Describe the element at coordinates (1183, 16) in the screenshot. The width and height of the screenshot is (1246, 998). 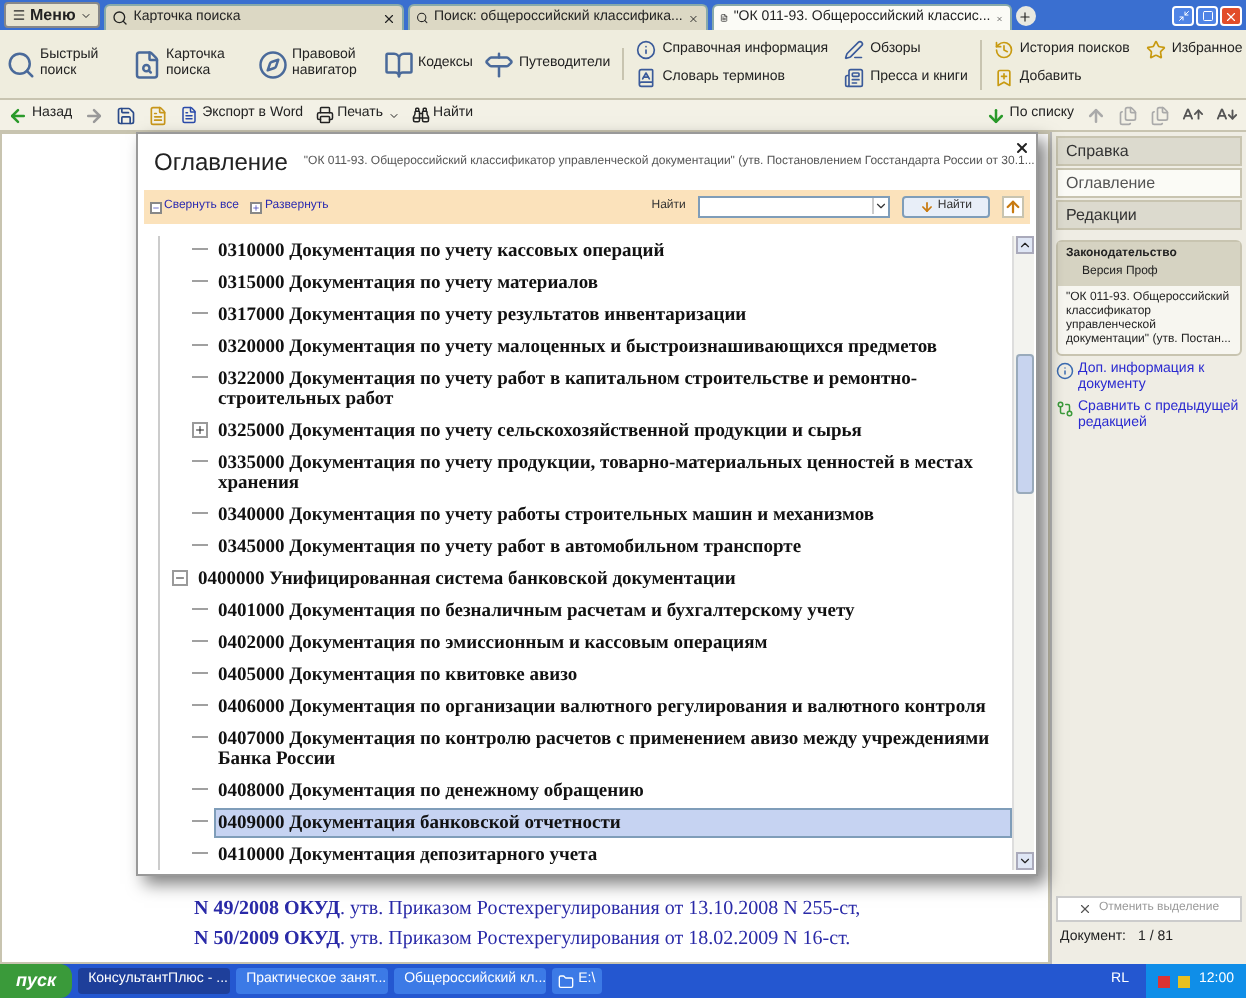
I see `minimize-icon` at that location.